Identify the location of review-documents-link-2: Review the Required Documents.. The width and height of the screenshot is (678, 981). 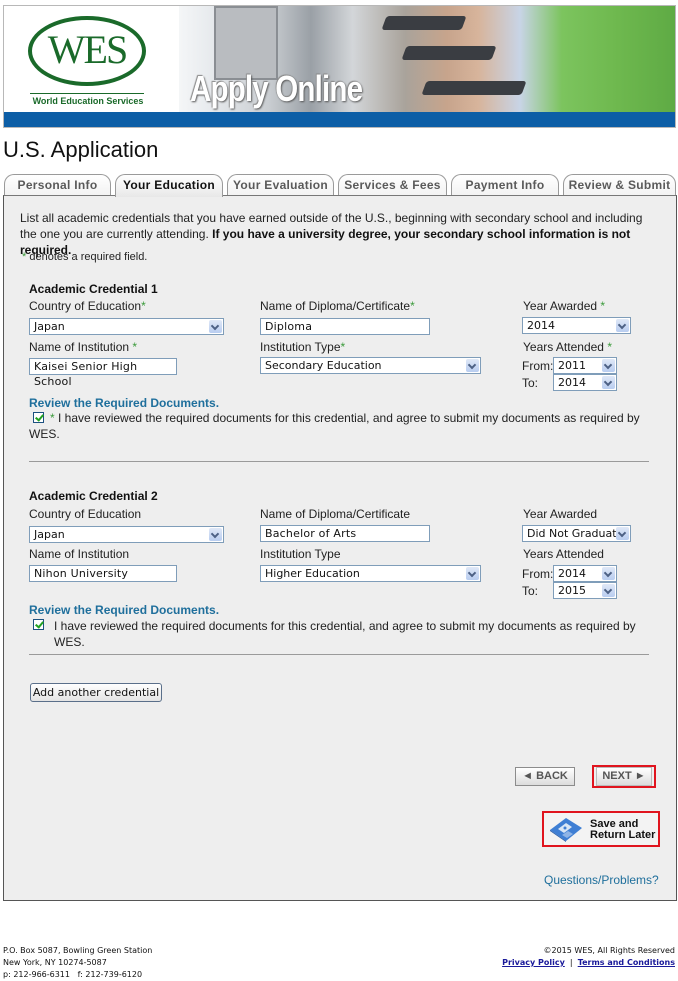
(124, 610).